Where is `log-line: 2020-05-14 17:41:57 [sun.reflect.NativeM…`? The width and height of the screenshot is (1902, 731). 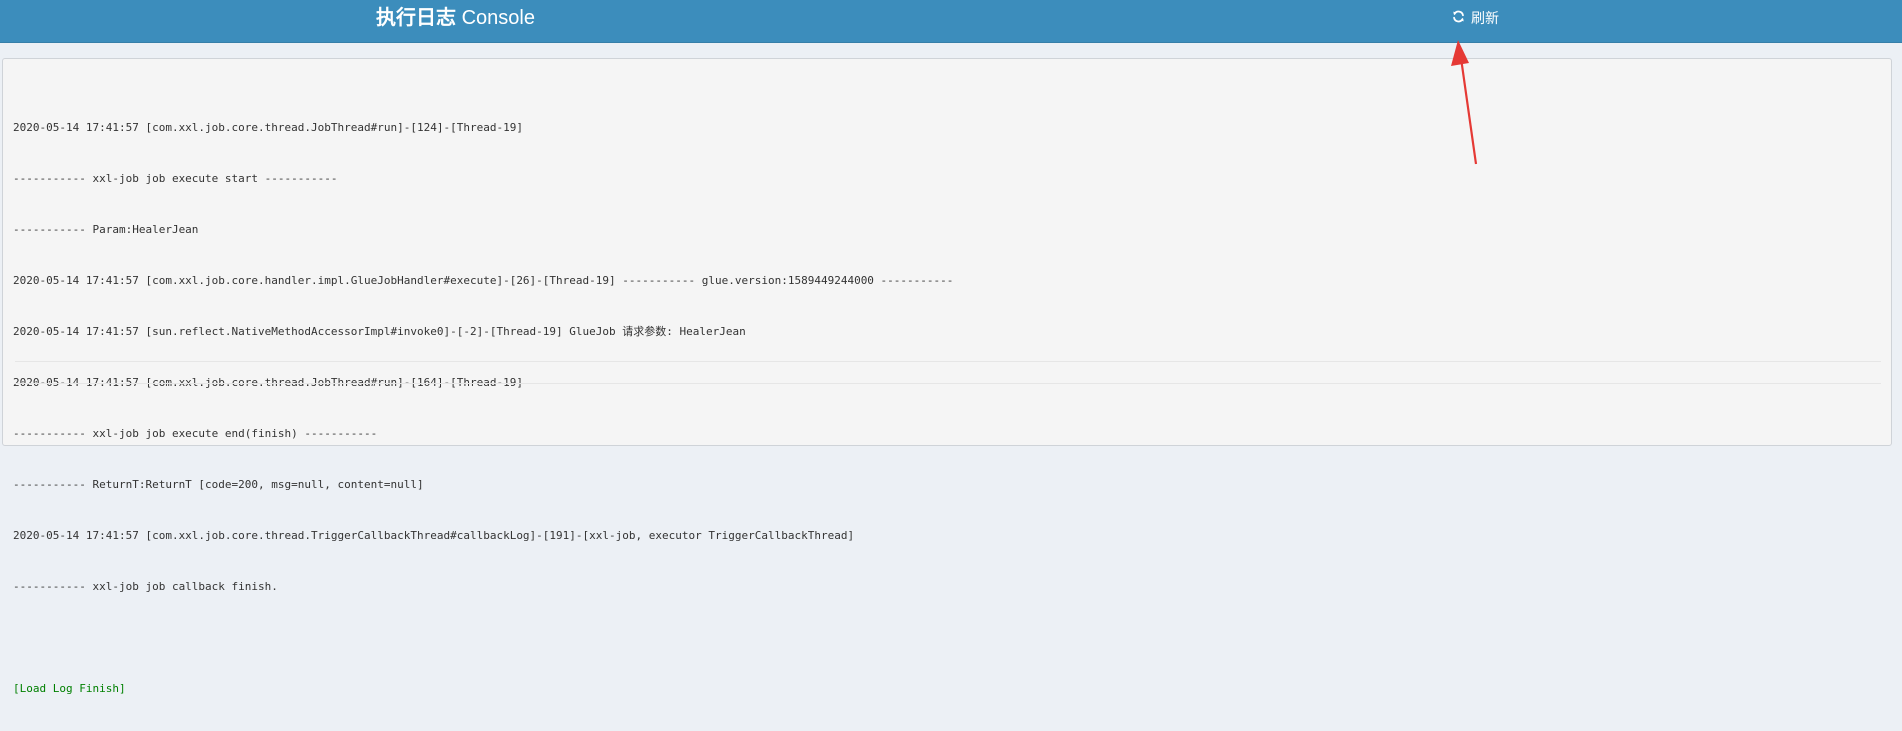 log-line: 2020-05-14 17:41:57 [sun.reflect.NativeM… is located at coordinates (379, 331).